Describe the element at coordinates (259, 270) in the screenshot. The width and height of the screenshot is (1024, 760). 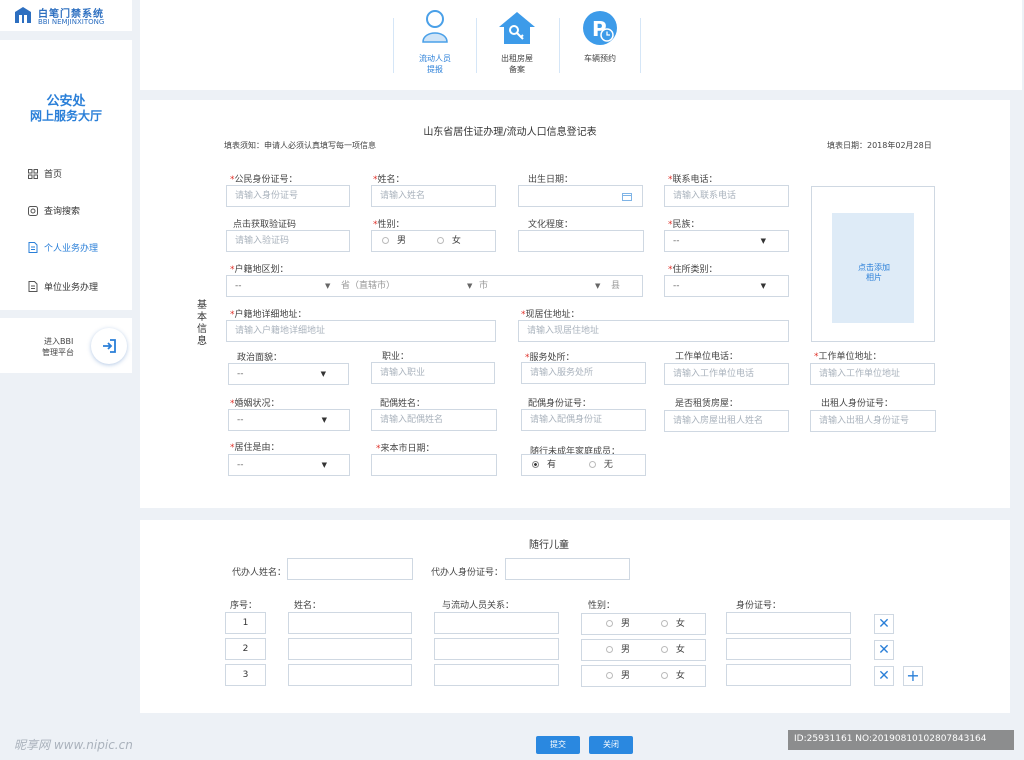
I see `hukou-region-label: *户籍地区划：` at that location.